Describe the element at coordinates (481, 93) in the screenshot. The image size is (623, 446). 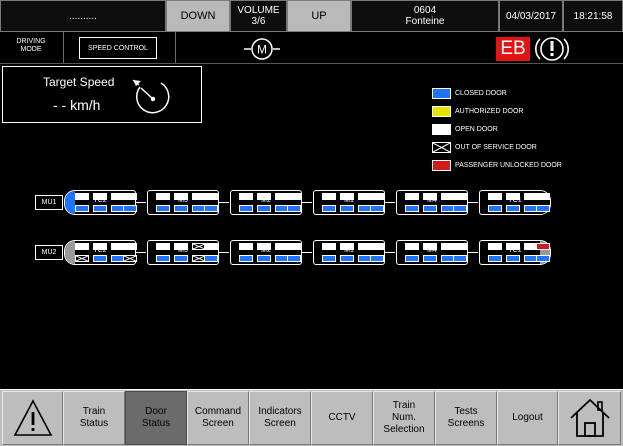
I see `legend-label: CLOSED DOOR` at that location.